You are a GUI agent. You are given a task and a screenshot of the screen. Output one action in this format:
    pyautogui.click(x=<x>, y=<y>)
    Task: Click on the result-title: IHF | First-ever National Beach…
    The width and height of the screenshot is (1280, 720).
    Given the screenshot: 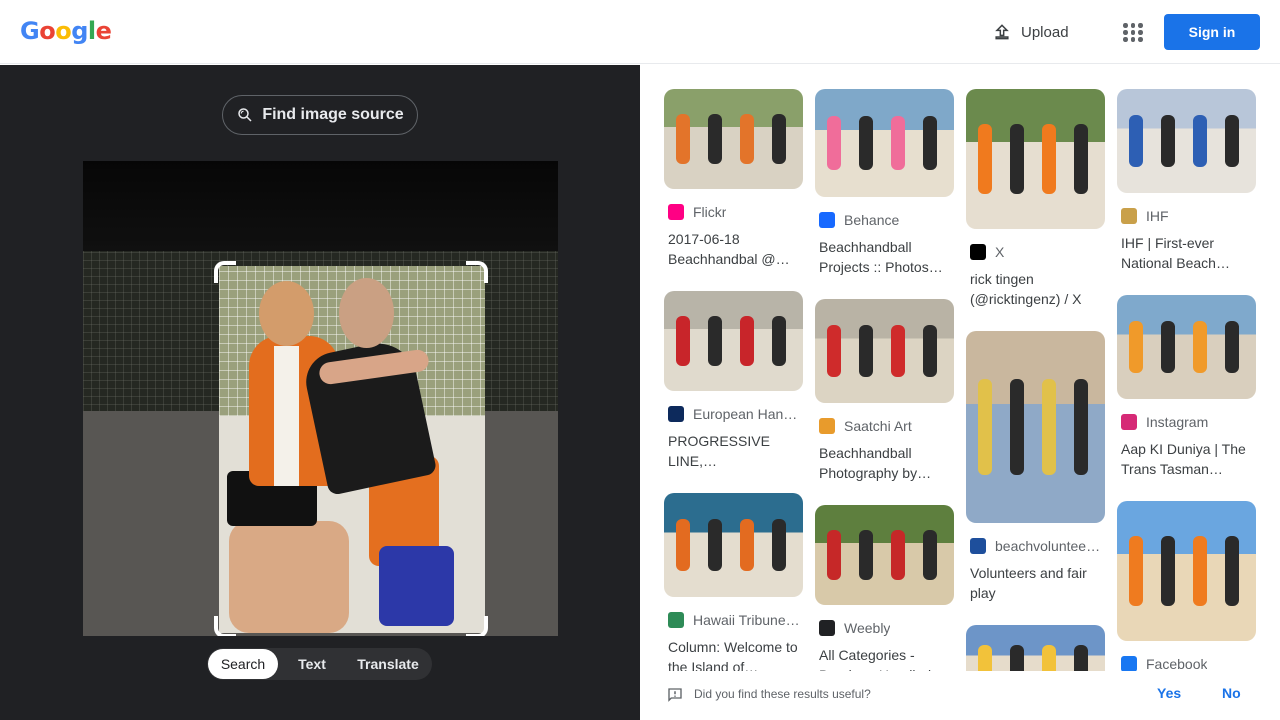 What is the action you would take?
    pyautogui.click(x=1187, y=253)
    